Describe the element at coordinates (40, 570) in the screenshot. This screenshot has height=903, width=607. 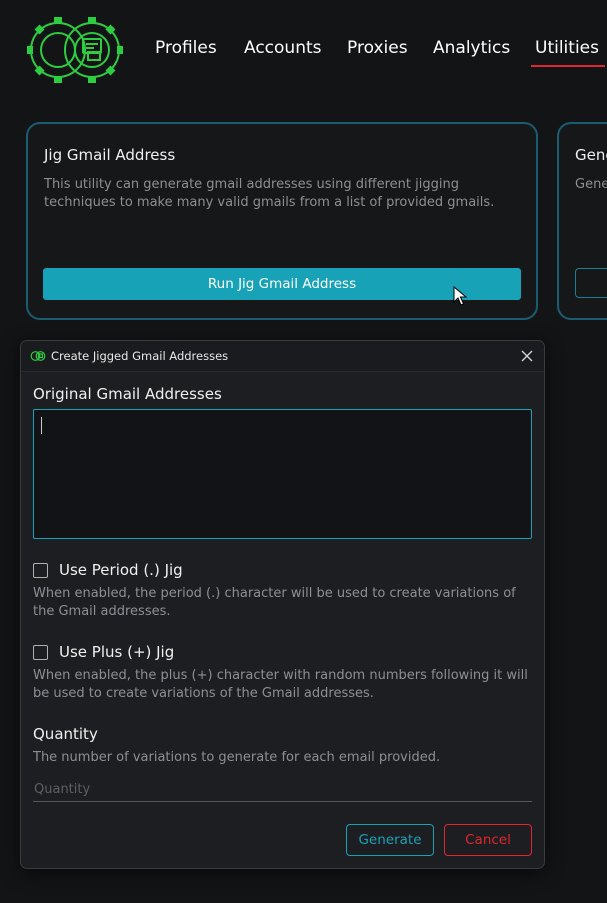
I see `period-jig-checkbox` at that location.